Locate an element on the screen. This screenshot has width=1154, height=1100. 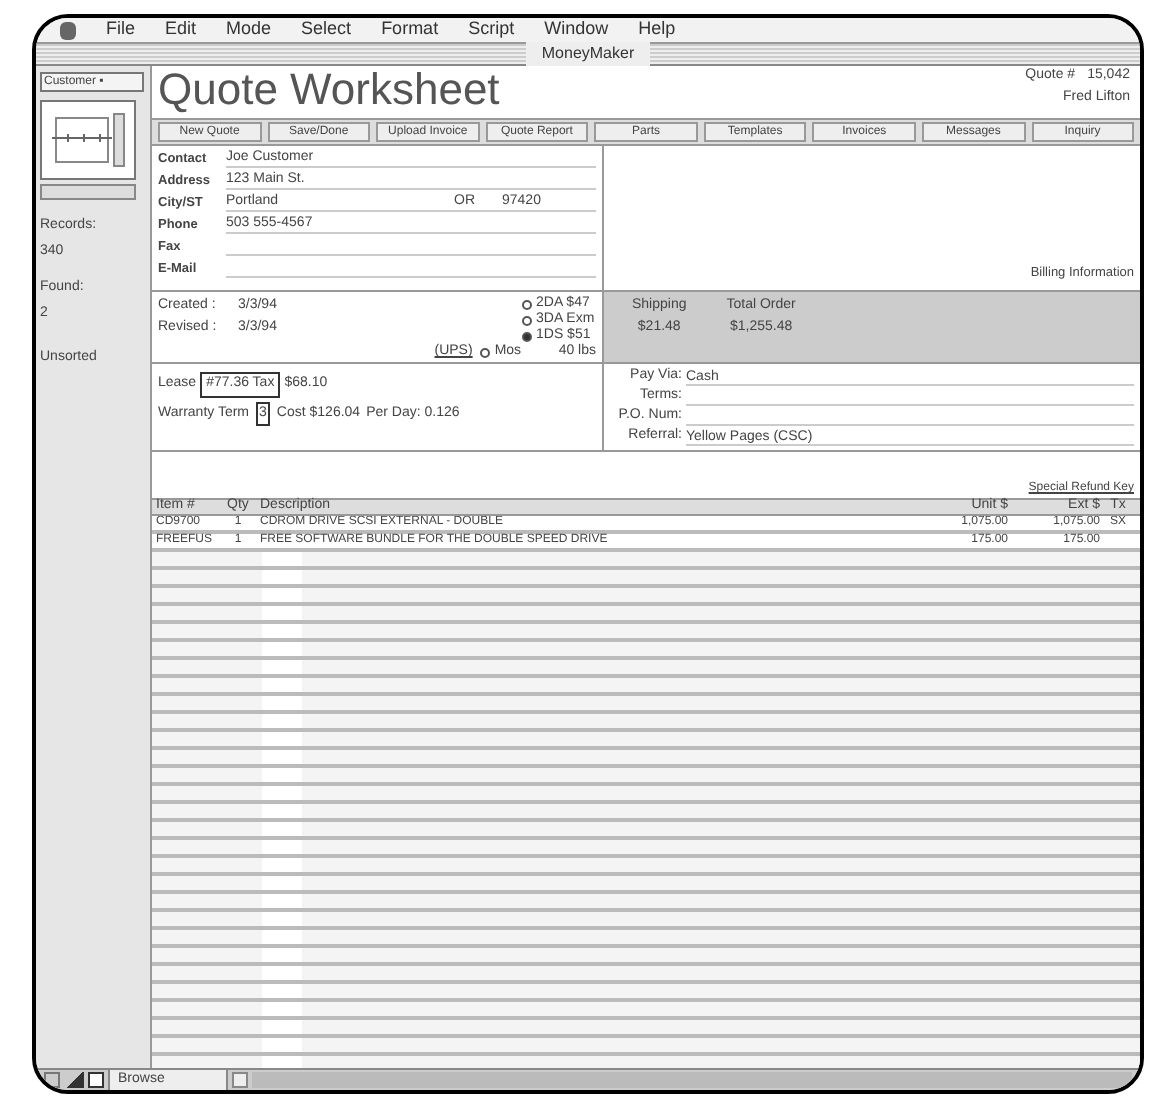
menu-item: File is located at coordinates (121, 31).